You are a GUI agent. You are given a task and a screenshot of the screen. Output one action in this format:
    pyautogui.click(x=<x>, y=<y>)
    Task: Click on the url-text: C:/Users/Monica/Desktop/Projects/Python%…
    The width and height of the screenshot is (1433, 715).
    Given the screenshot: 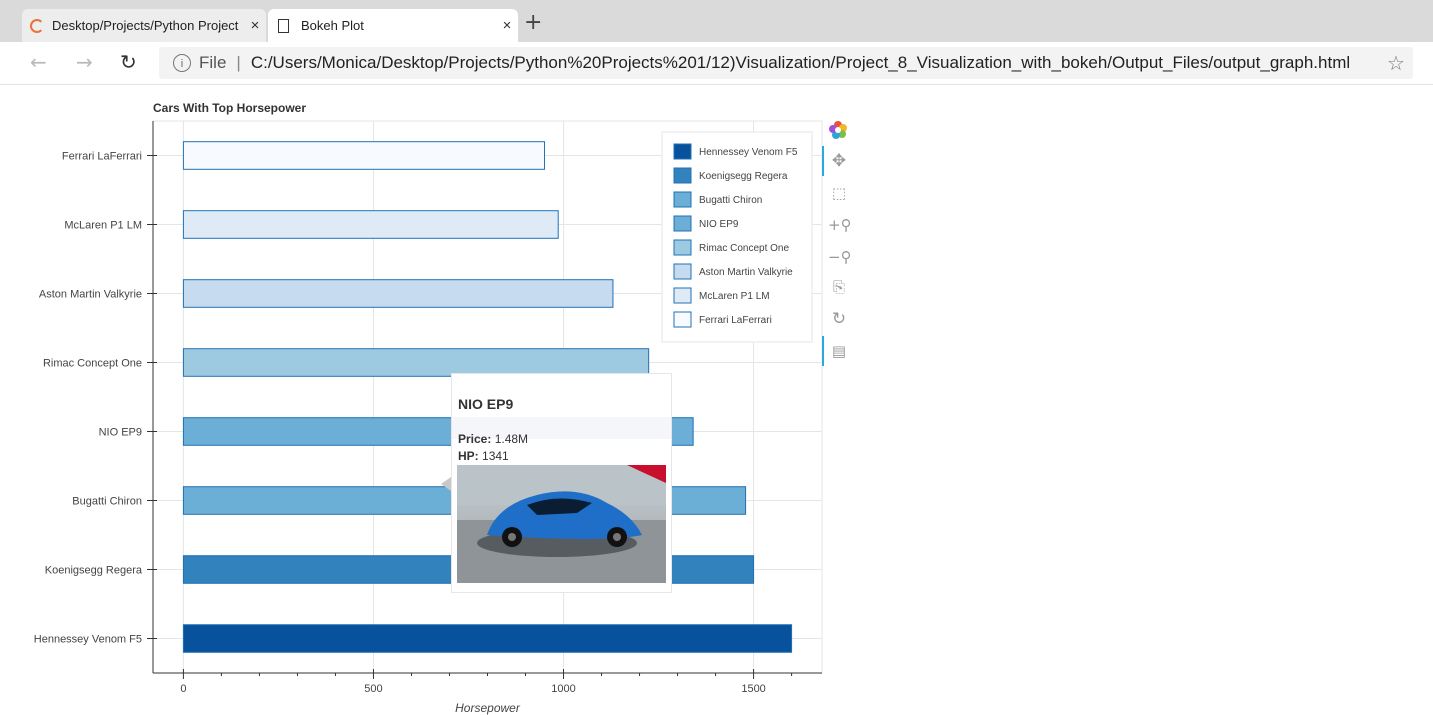 What is the action you would take?
    pyautogui.click(x=815, y=63)
    